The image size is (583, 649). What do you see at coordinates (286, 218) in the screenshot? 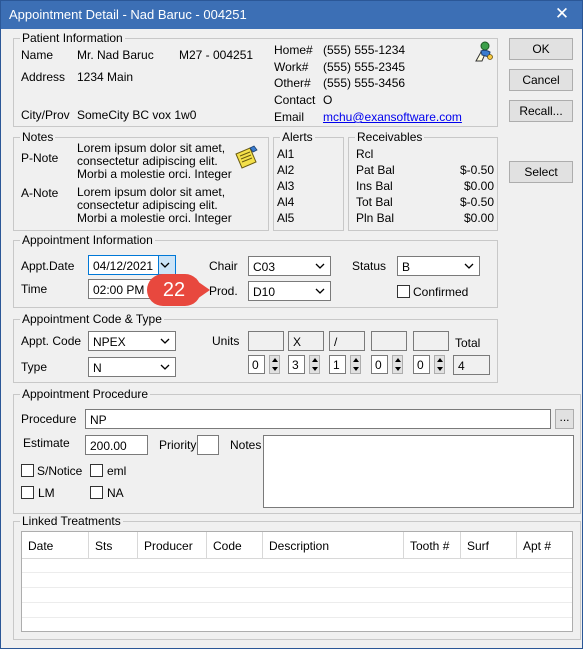
I see `alert-item: Al5` at bounding box center [286, 218].